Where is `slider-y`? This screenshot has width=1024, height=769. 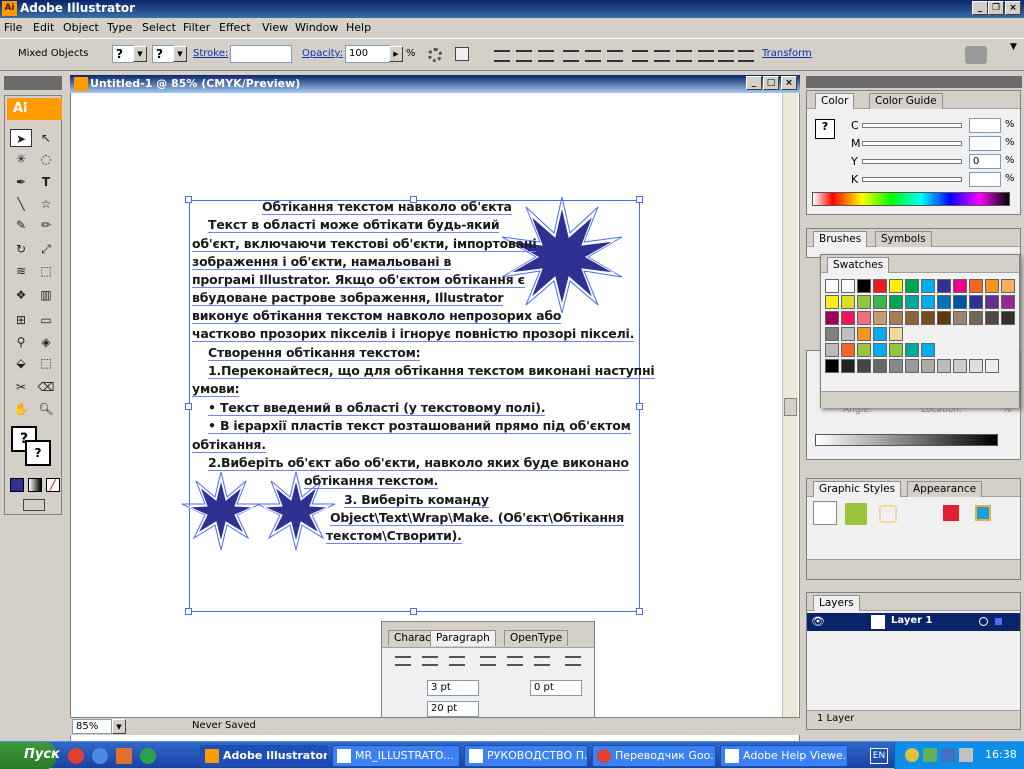
slider-y is located at coordinates (912, 161).